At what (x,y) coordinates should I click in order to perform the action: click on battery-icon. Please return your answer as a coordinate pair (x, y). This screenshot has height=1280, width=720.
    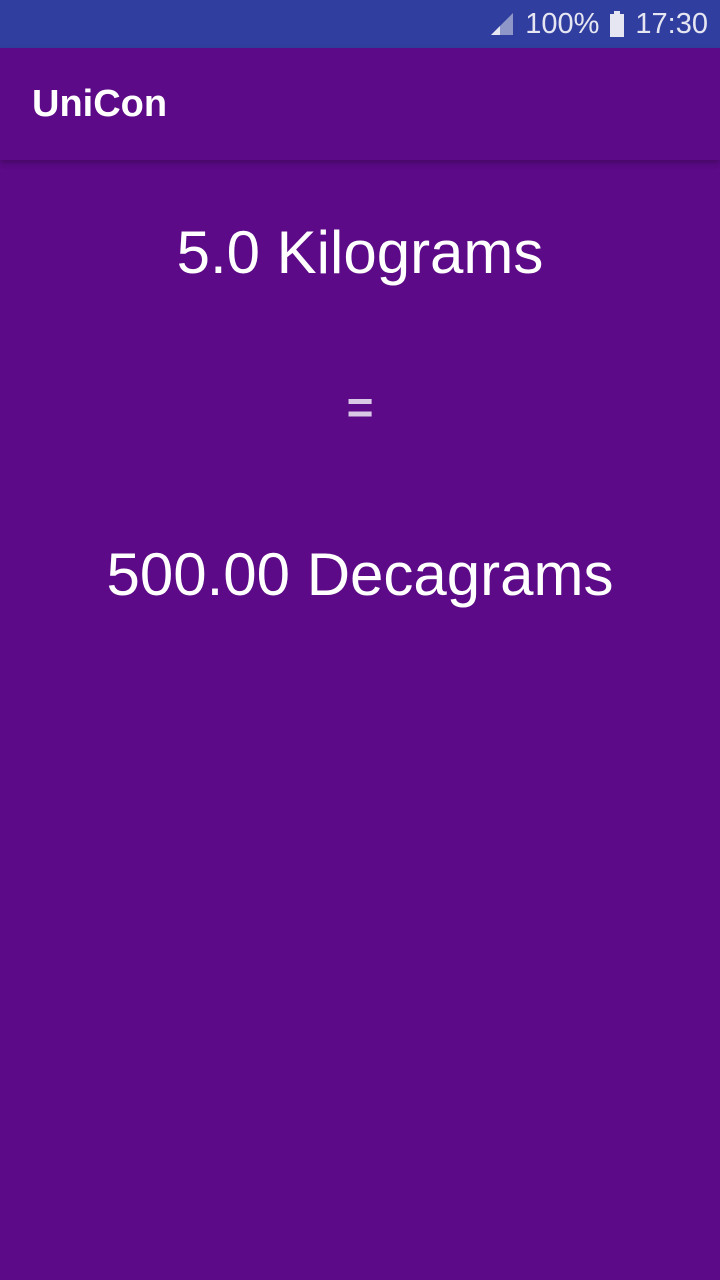
    Looking at the image, I should click on (617, 24).